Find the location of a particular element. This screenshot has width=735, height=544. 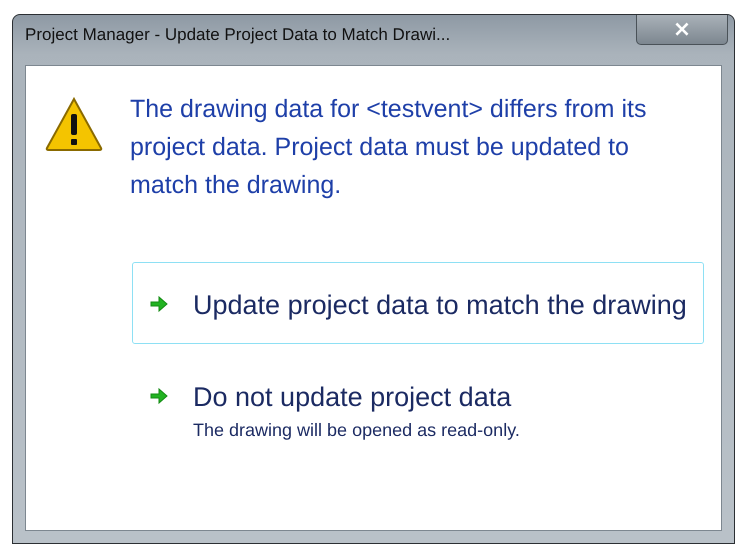

warning-icon is located at coordinates (74, 124).